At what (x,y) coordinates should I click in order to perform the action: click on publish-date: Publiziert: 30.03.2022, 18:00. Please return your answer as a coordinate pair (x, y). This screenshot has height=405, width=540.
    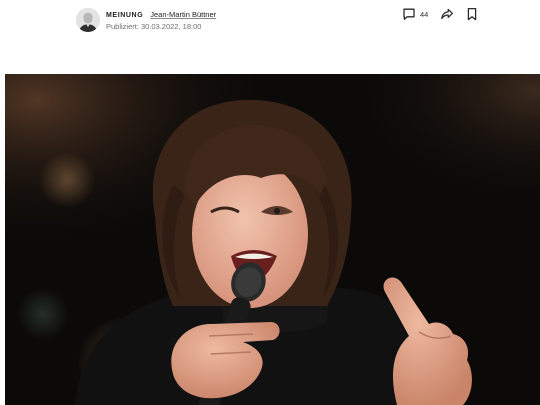
    Looking at the image, I should click on (161, 26).